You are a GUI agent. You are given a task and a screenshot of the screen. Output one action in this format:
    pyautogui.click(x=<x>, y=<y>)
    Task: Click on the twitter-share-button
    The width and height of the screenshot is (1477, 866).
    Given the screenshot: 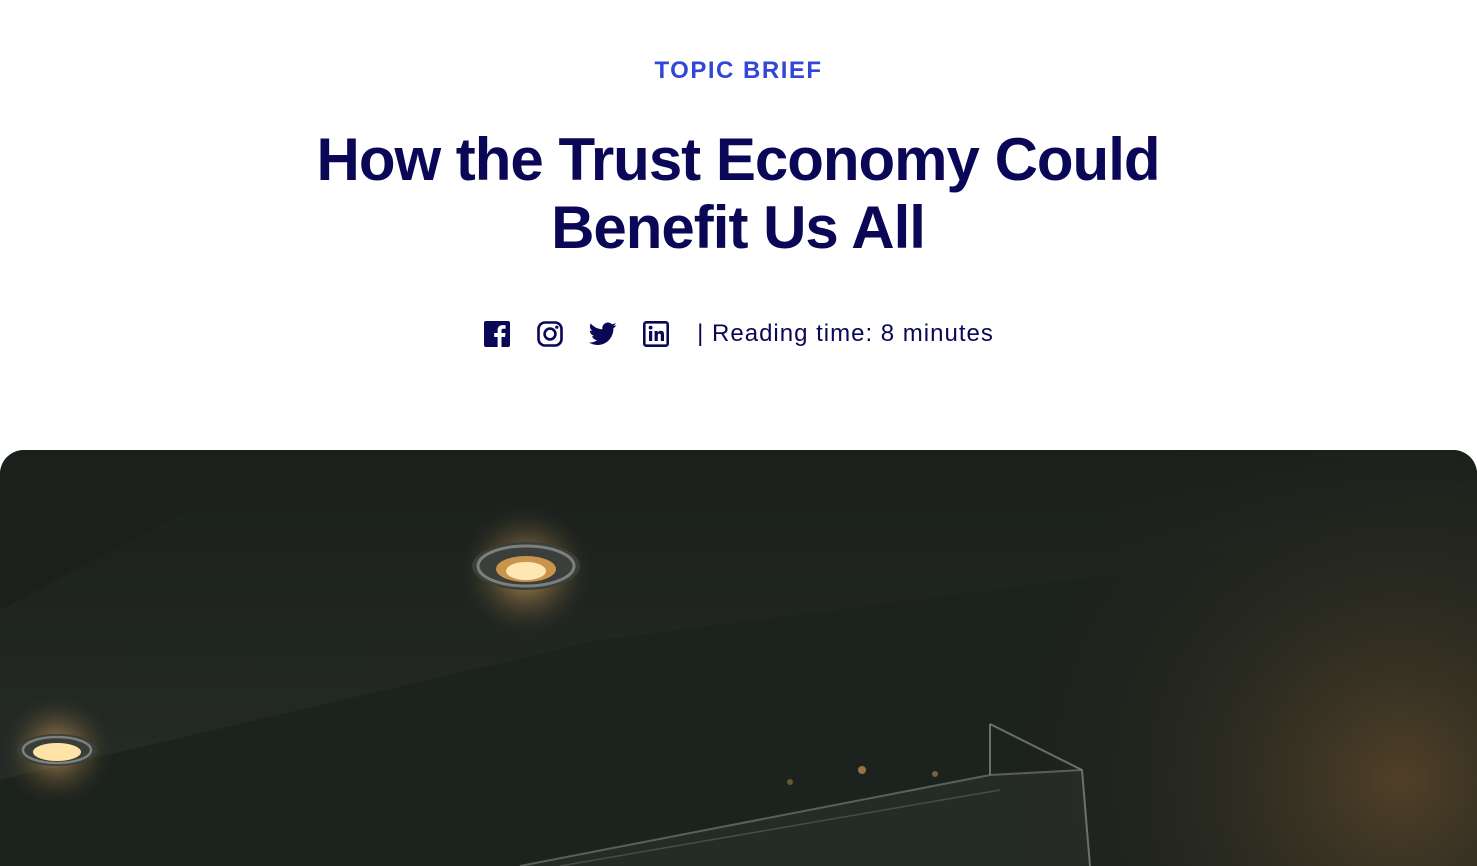 What is the action you would take?
    pyautogui.click(x=603, y=334)
    